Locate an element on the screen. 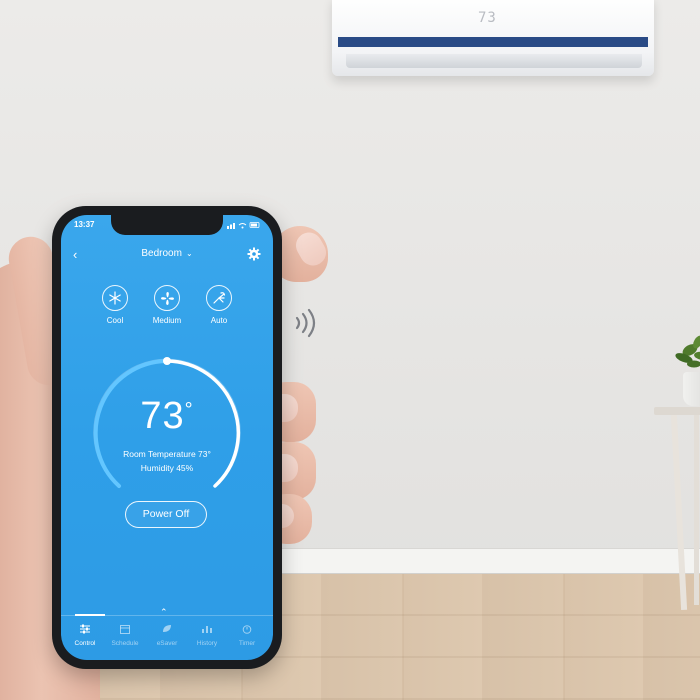  set-temperature: 73° is located at coordinates (167, 416).